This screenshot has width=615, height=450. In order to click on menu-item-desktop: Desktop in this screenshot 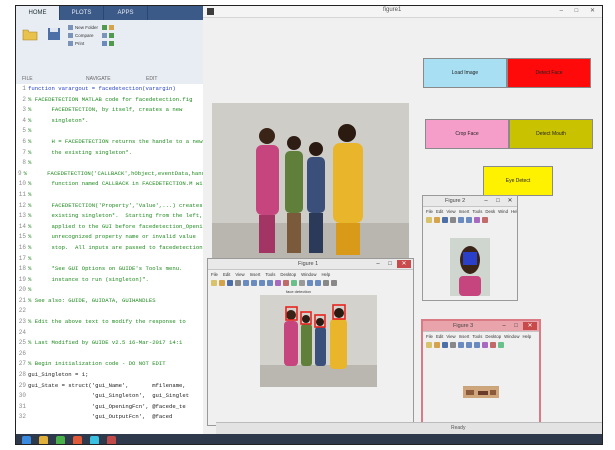, I will do `click(493, 336)`.